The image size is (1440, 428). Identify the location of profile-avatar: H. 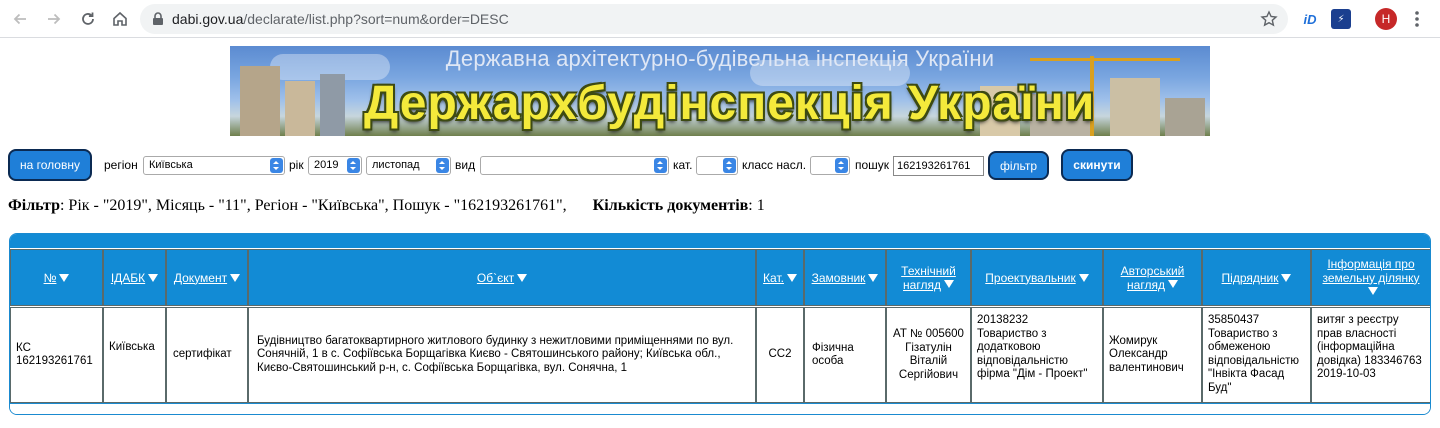
(1386, 19).